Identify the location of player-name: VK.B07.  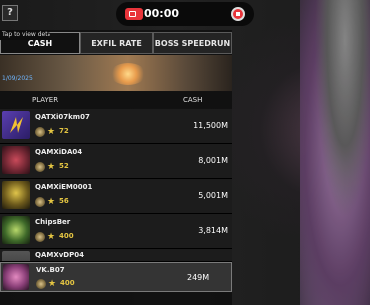
(50, 270).